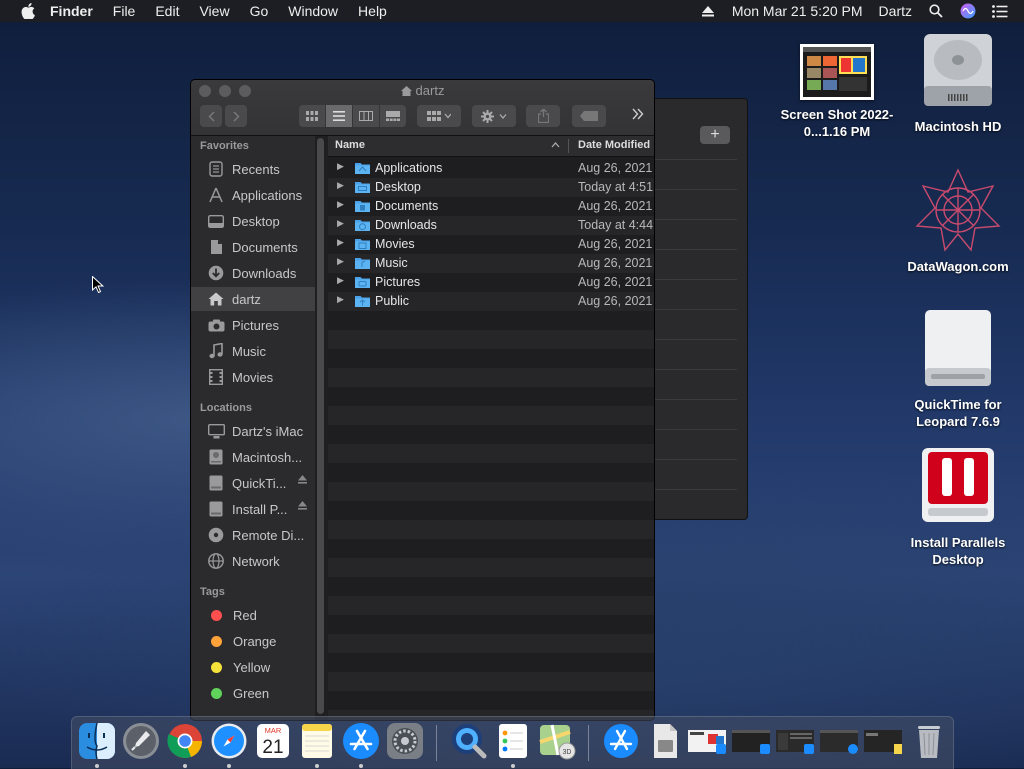  What do you see at coordinates (229, 741) in the screenshot?
I see `dock-safari-icon` at bounding box center [229, 741].